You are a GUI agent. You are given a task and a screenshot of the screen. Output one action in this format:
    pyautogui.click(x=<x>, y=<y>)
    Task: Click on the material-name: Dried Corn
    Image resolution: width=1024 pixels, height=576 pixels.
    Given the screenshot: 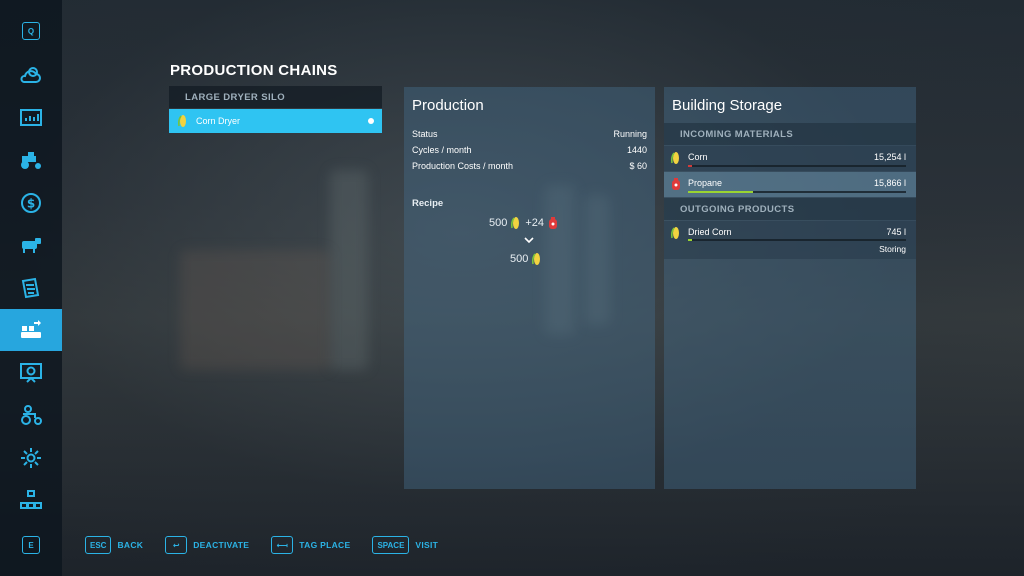 What is the action you would take?
    pyautogui.click(x=710, y=232)
    